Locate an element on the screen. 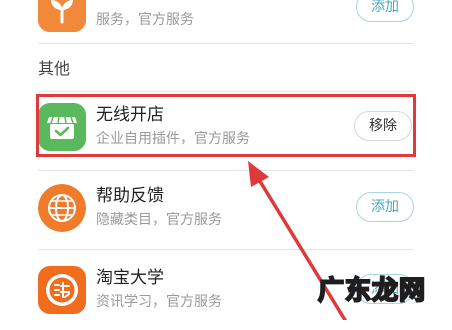  app-row-top: 服务，官方服务 添加 is located at coordinates (226, 24).